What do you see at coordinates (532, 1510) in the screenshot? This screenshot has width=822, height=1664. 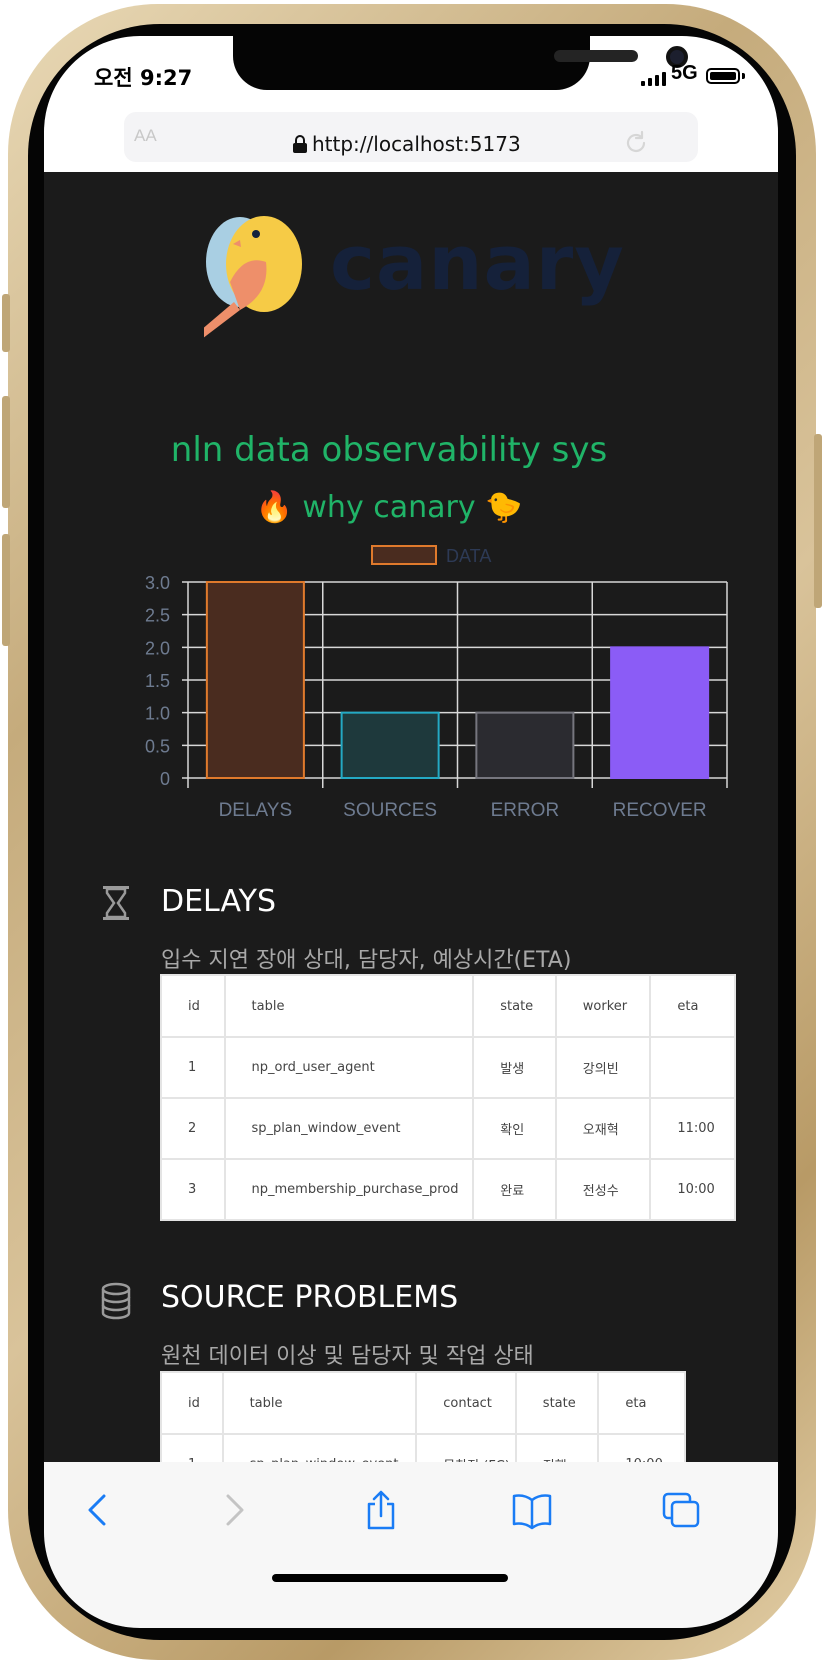 I see `bookmarks-icon` at bounding box center [532, 1510].